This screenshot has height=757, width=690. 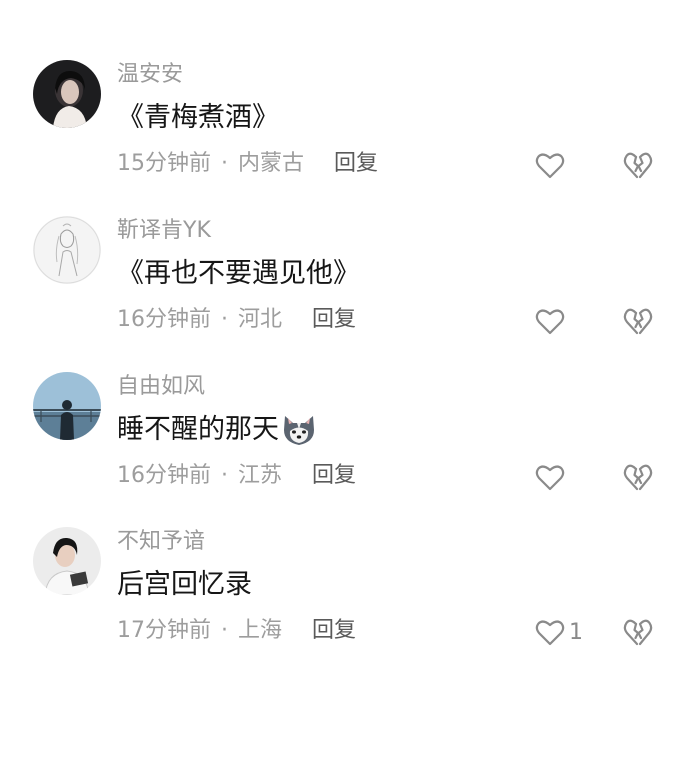 What do you see at coordinates (161, 542) in the screenshot?
I see `username: 不知予谙` at bounding box center [161, 542].